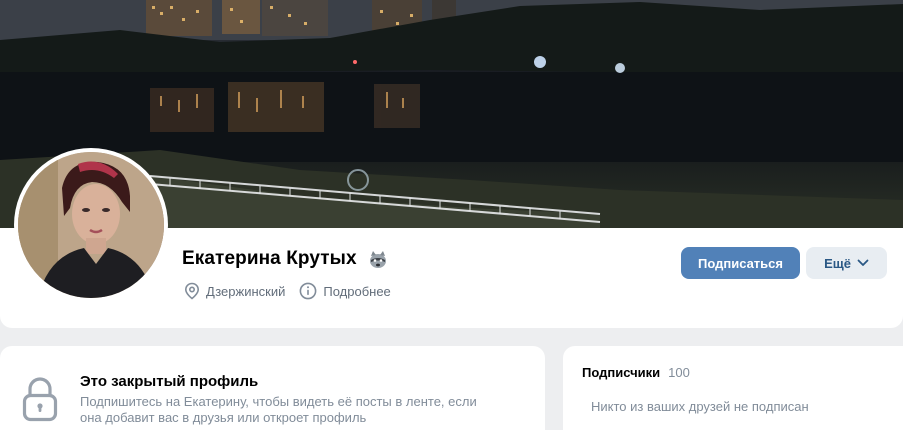  What do you see at coordinates (700, 406) in the screenshot?
I see `followers-empty-text: Никто из ваших друзей не подписан` at bounding box center [700, 406].